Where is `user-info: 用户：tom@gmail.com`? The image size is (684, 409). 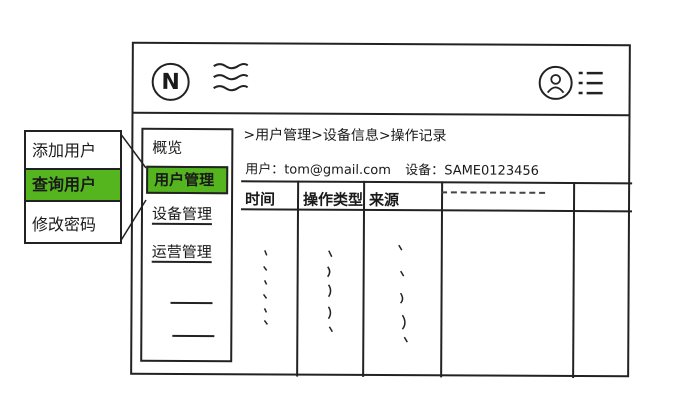 user-info: 用户：tom@gmail.com is located at coordinates (318, 168).